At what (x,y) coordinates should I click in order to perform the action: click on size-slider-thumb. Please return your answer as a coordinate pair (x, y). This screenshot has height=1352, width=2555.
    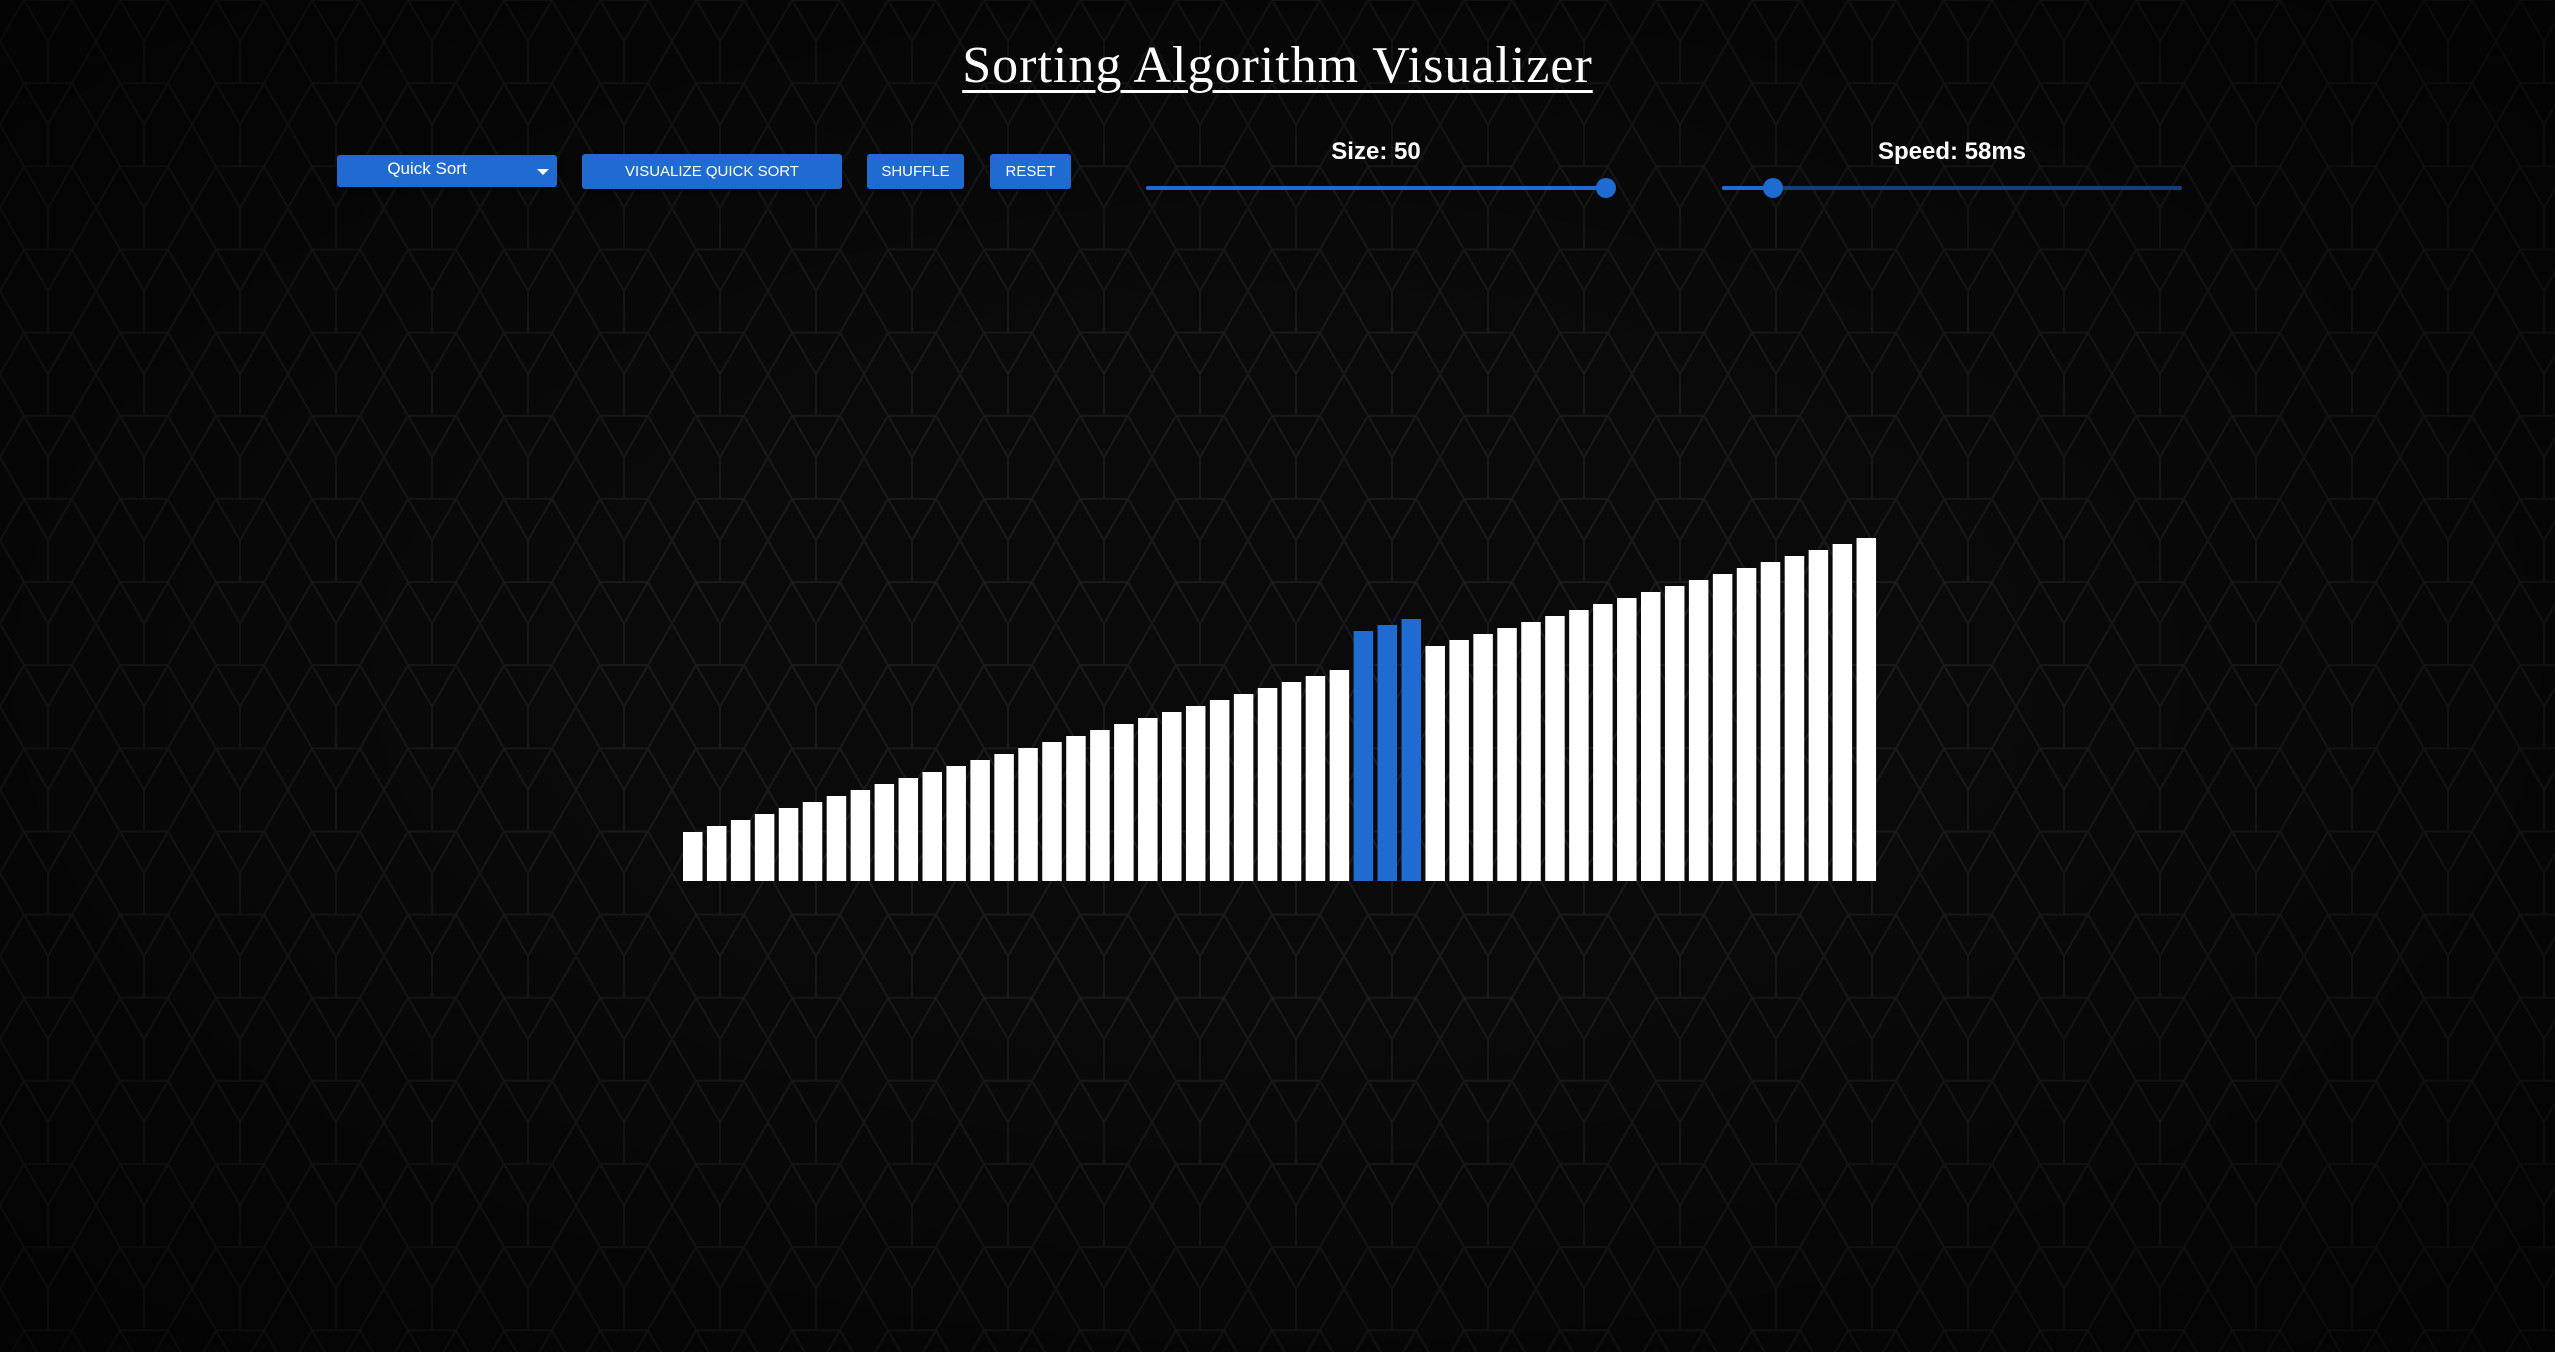
    Looking at the image, I should click on (1606, 188).